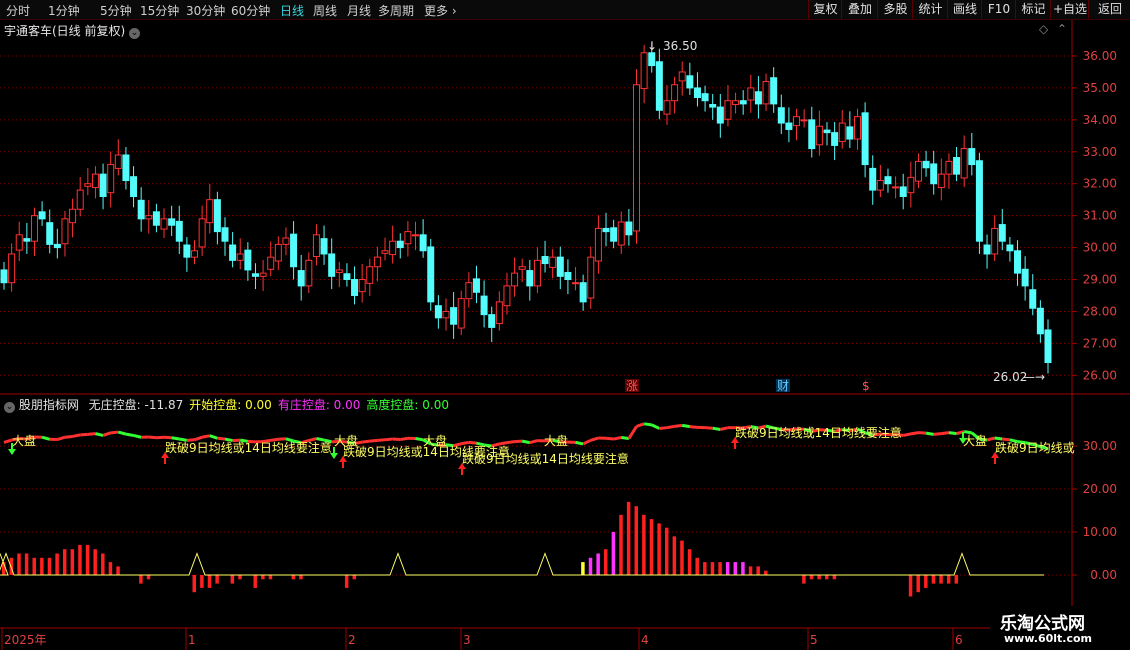 This screenshot has height=650, width=1130. What do you see at coordinates (959, 640) in the screenshot?
I see `date-label-6: 6` at bounding box center [959, 640].